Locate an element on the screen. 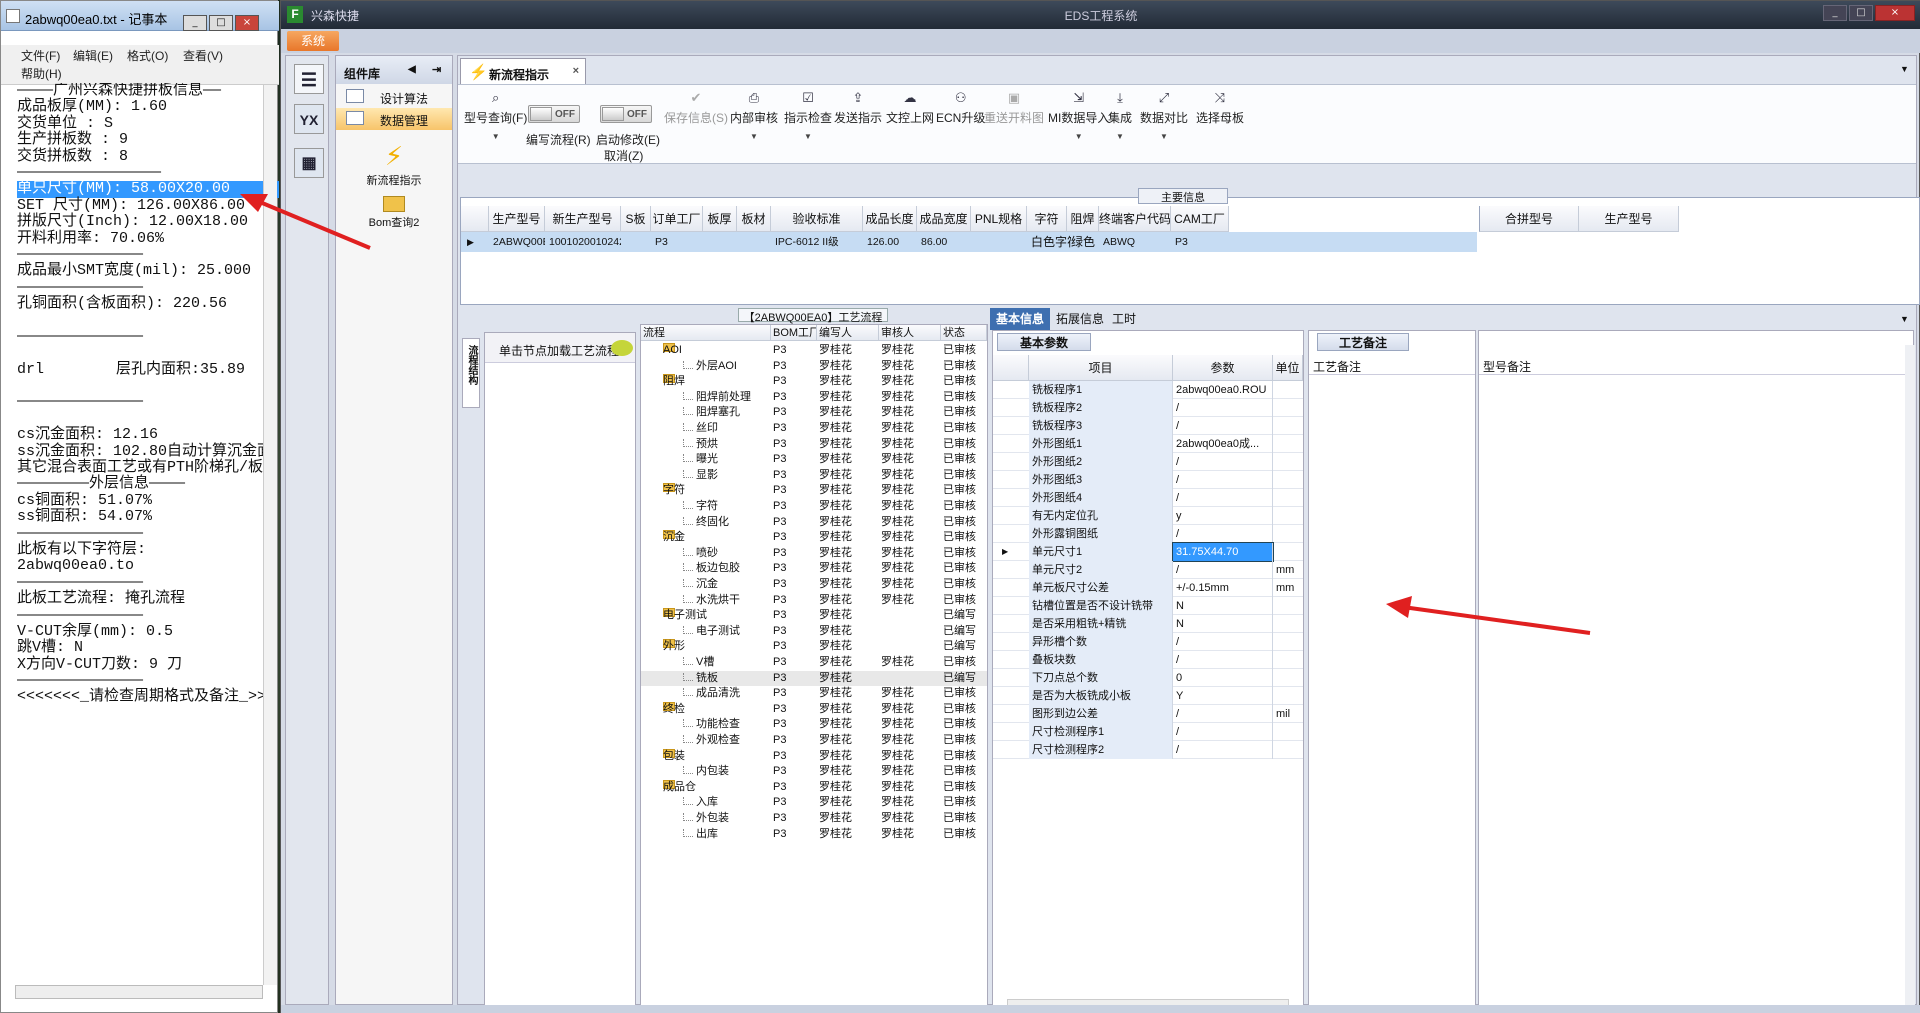  select-mother-board-button: ⤨ 选择母板 is located at coordinates (1220, 108).